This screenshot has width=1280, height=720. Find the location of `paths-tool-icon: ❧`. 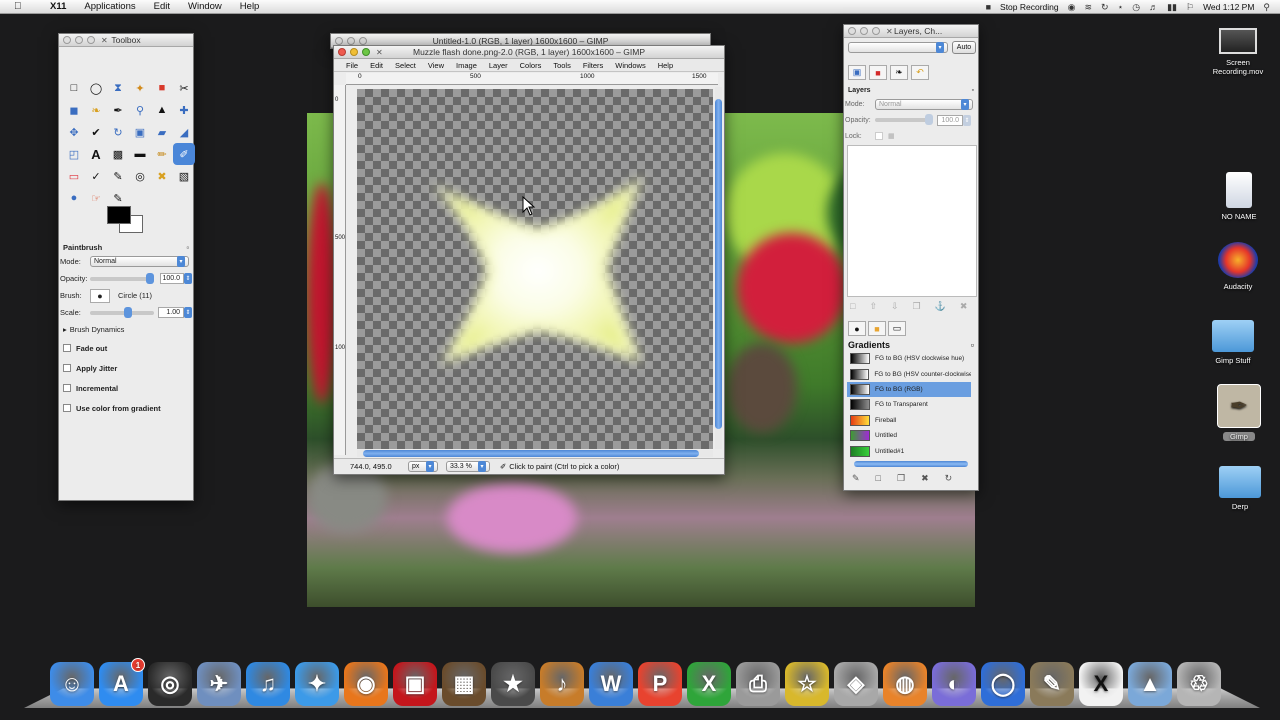

paths-tool-icon: ❧ is located at coordinates (96, 110).